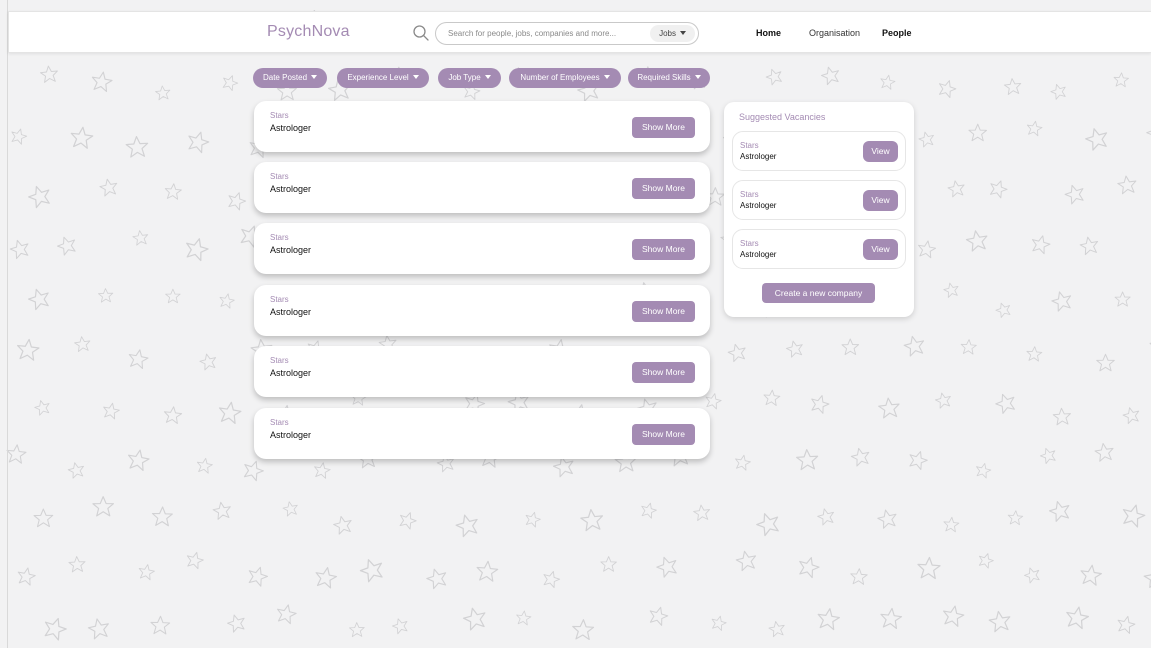 This screenshot has width=1151, height=648. What do you see at coordinates (818, 293) in the screenshot?
I see `create-company-button: Create a new company` at bounding box center [818, 293].